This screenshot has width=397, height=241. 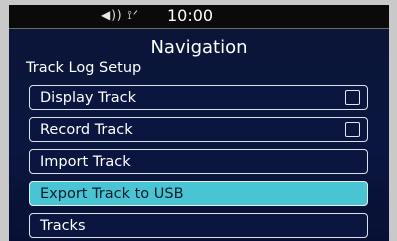 I want to click on import-track-label: Import Track, so click(x=85, y=162).